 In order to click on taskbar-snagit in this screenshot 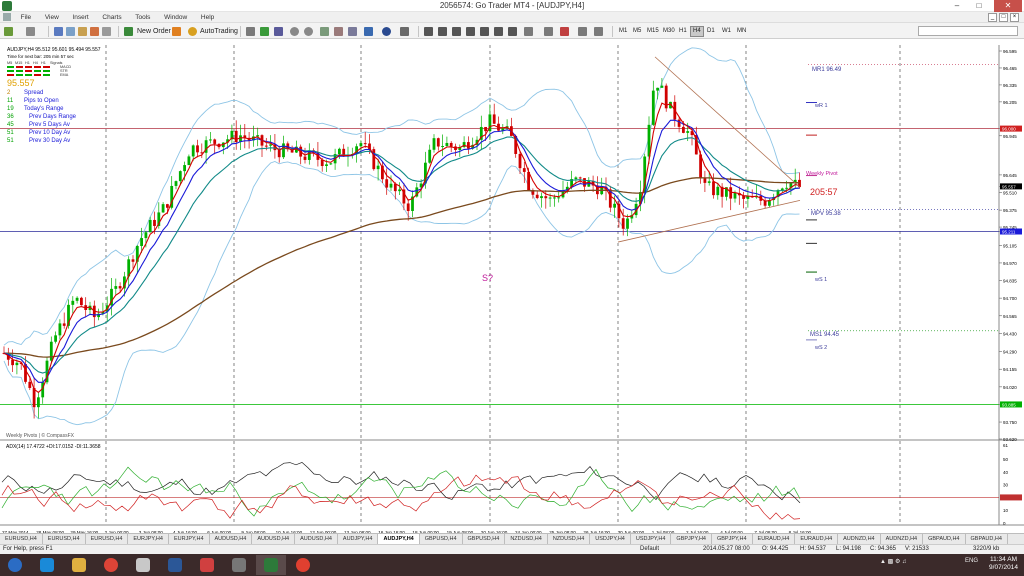, I will do `click(303, 565)`.